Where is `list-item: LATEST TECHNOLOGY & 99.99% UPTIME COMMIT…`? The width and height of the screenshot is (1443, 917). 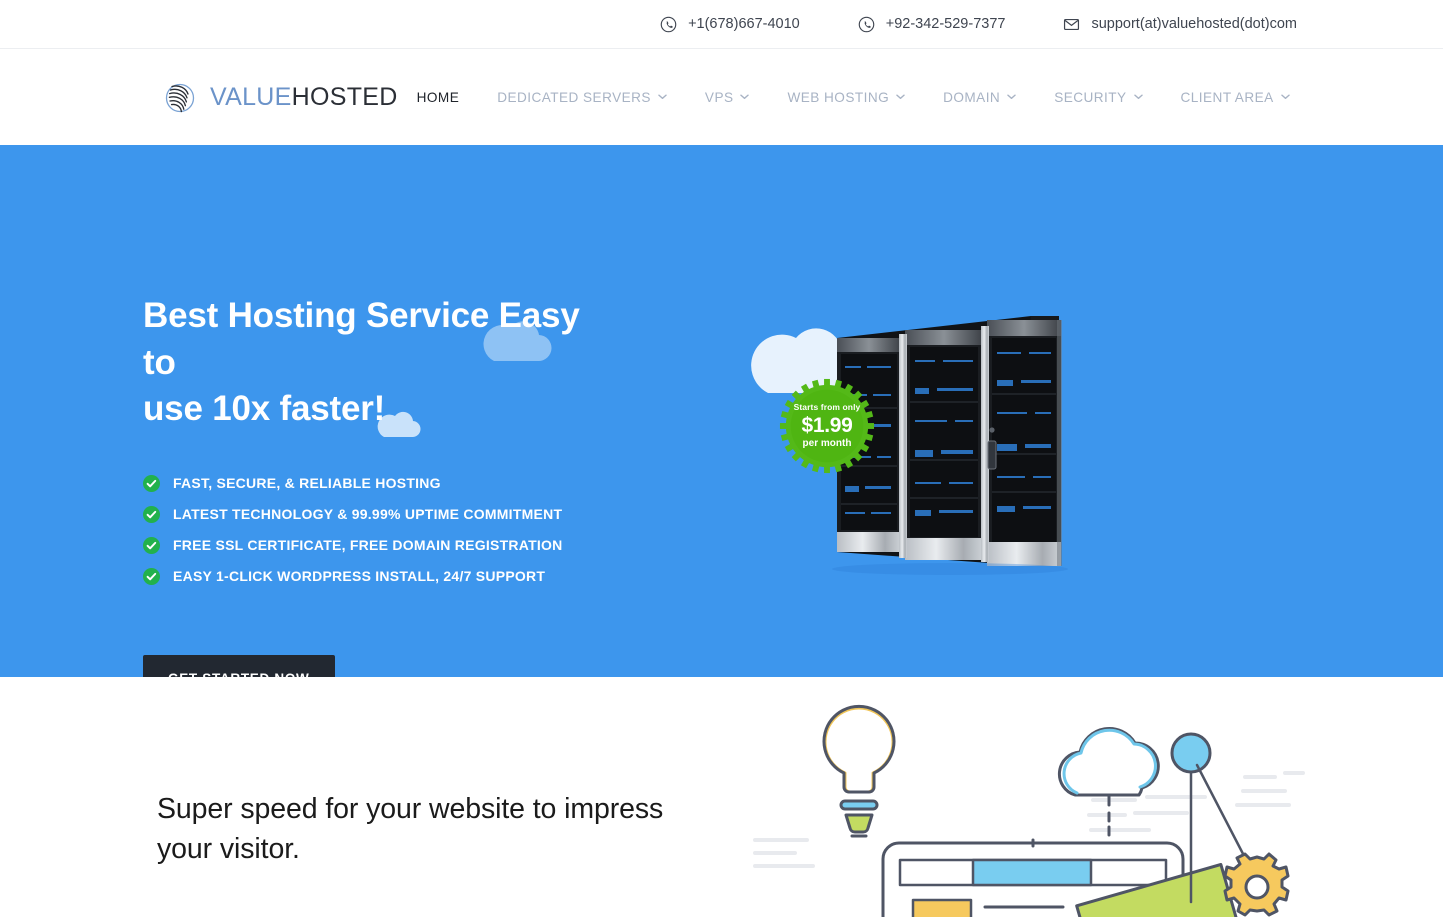 list-item: LATEST TECHNOLOGY & 99.99% UPTIME COMMIT… is located at coordinates (423, 514).